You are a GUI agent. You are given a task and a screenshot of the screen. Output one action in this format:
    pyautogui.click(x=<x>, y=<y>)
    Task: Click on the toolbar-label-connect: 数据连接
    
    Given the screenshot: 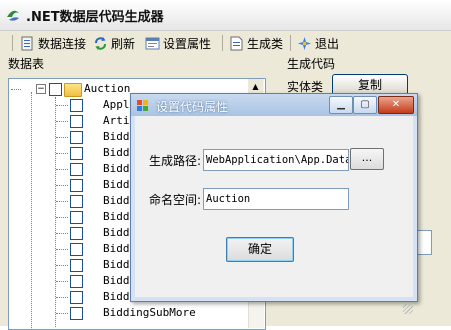 What is the action you would take?
    pyautogui.click(x=62, y=43)
    